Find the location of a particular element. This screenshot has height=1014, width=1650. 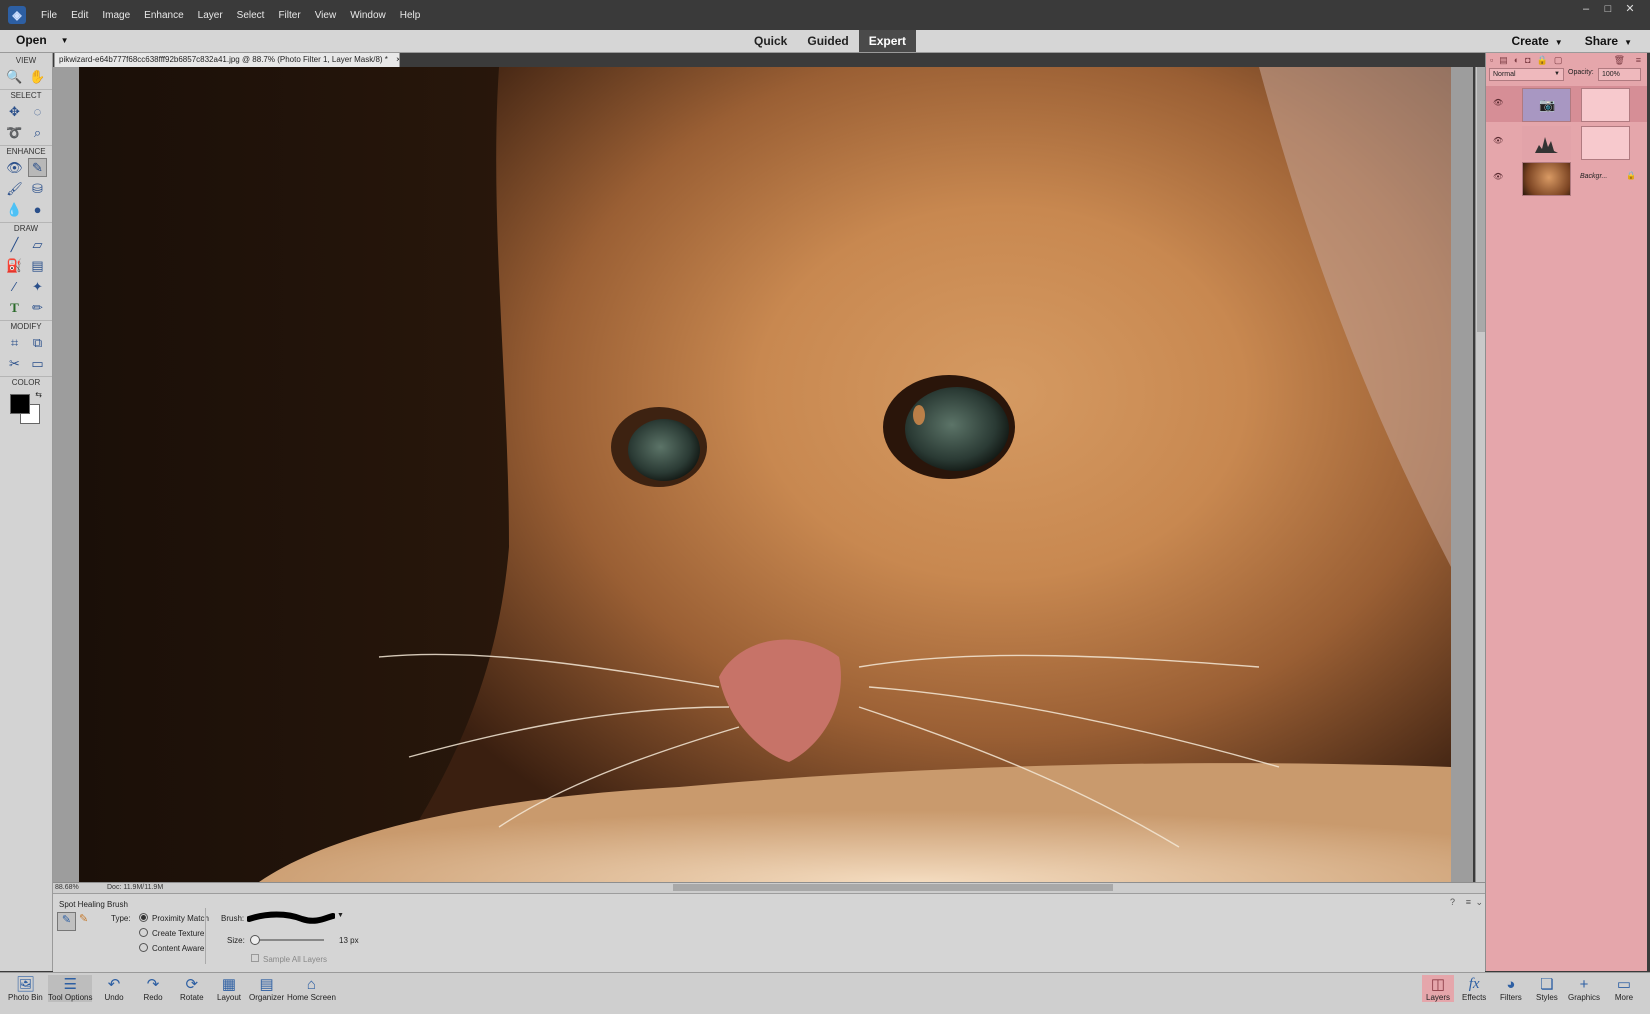

color-swatches: ⇆ is located at coordinates (26, 407).